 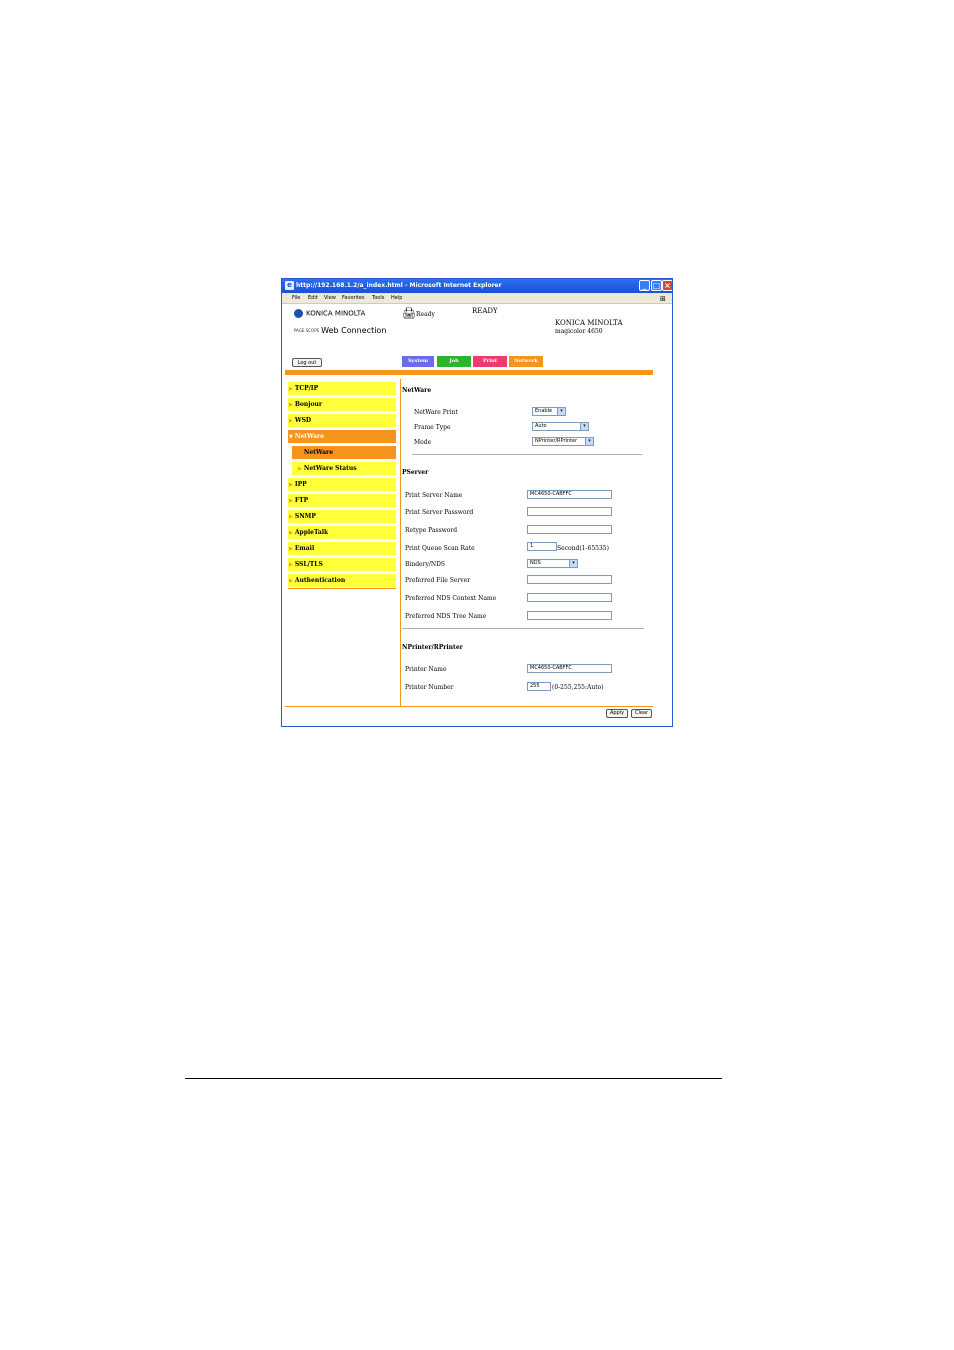 What do you see at coordinates (353, 298) in the screenshot?
I see `menu-favorites: Favorites` at bounding box center [353, 298].